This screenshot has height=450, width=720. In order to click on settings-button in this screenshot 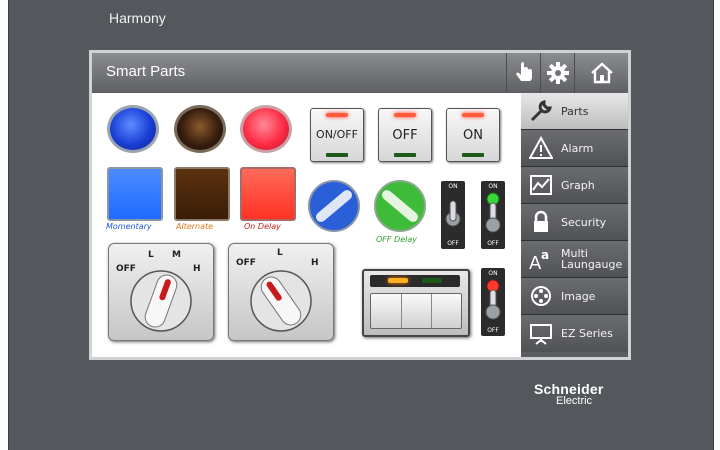, I will do `click(557, 73)`.